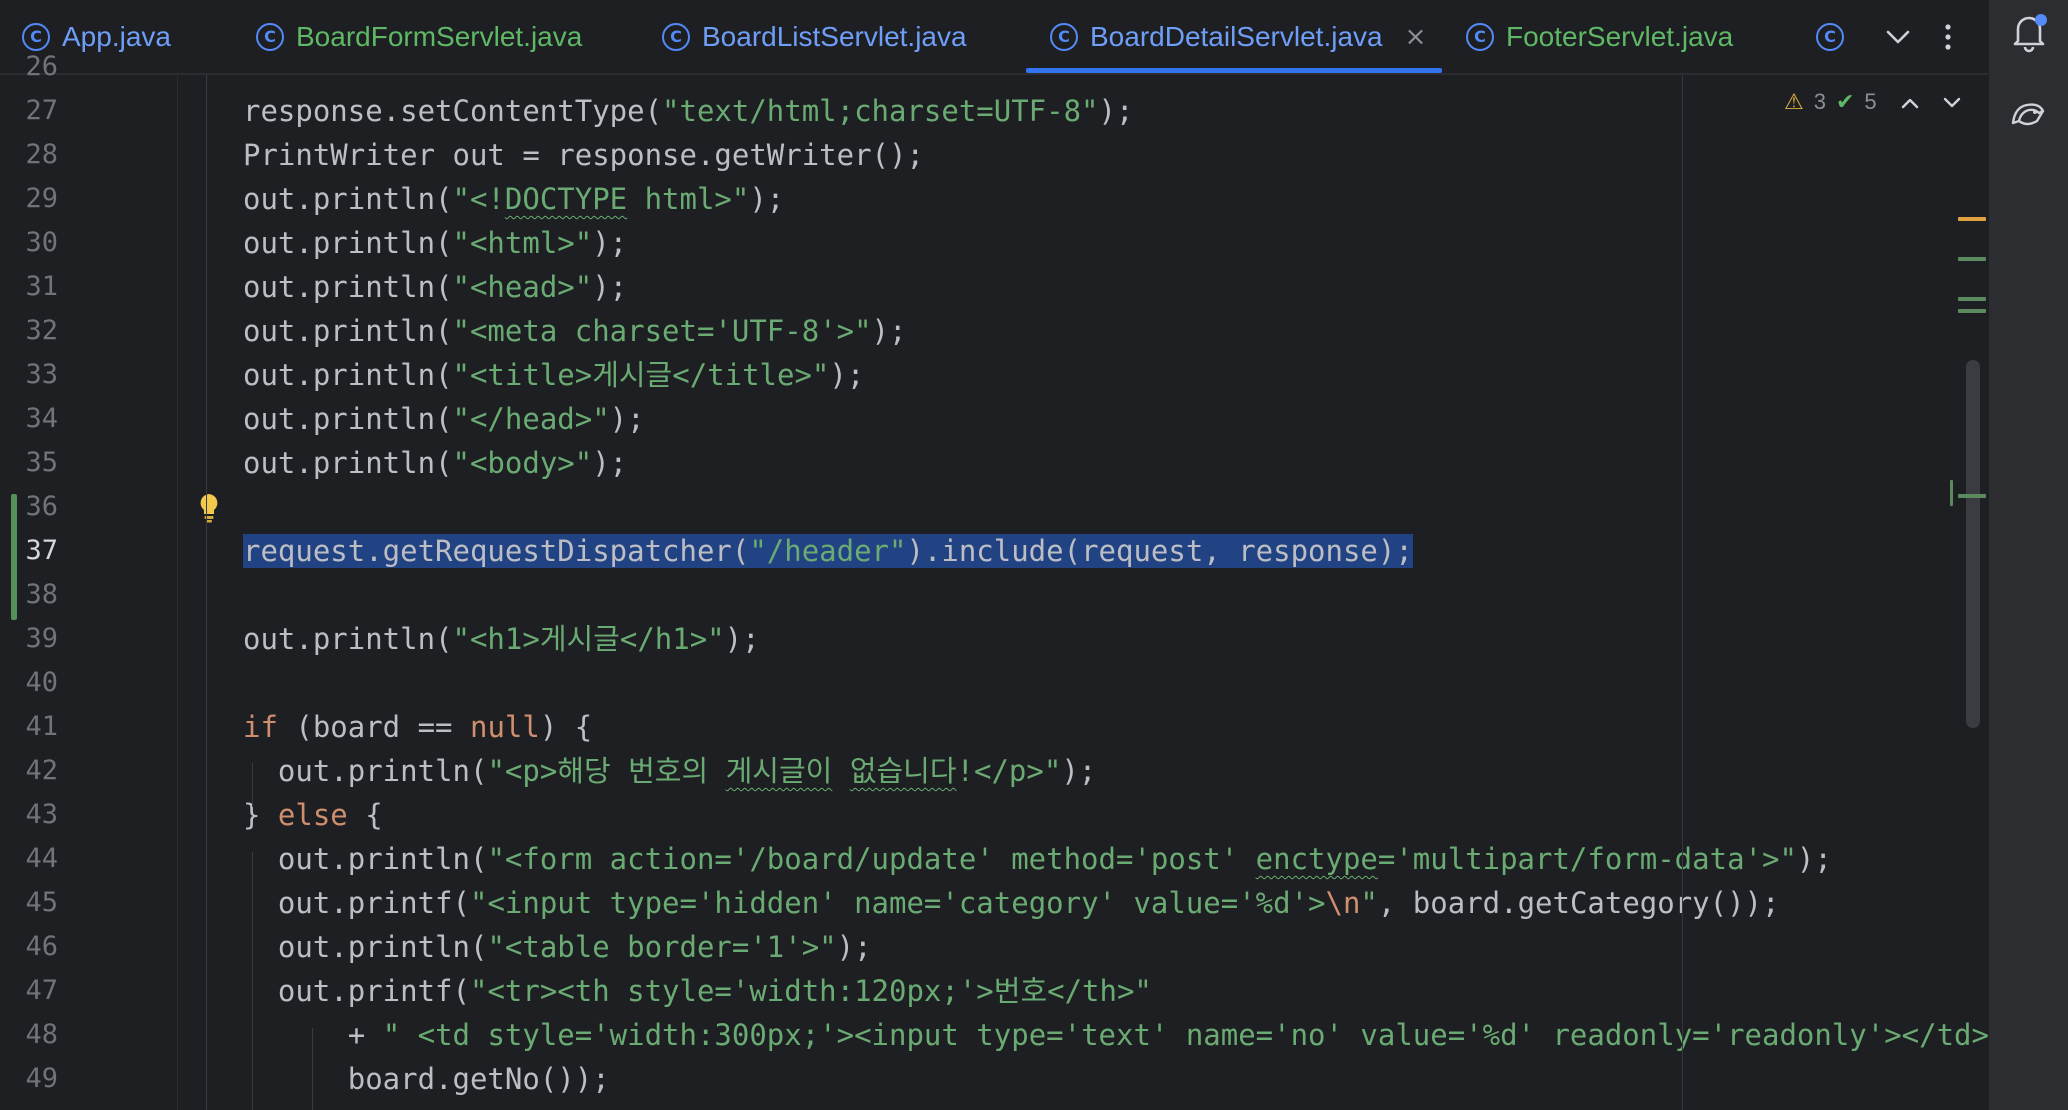 The image size is (2068, 1110). I want to click on line-number: 47, so click(29, 991).